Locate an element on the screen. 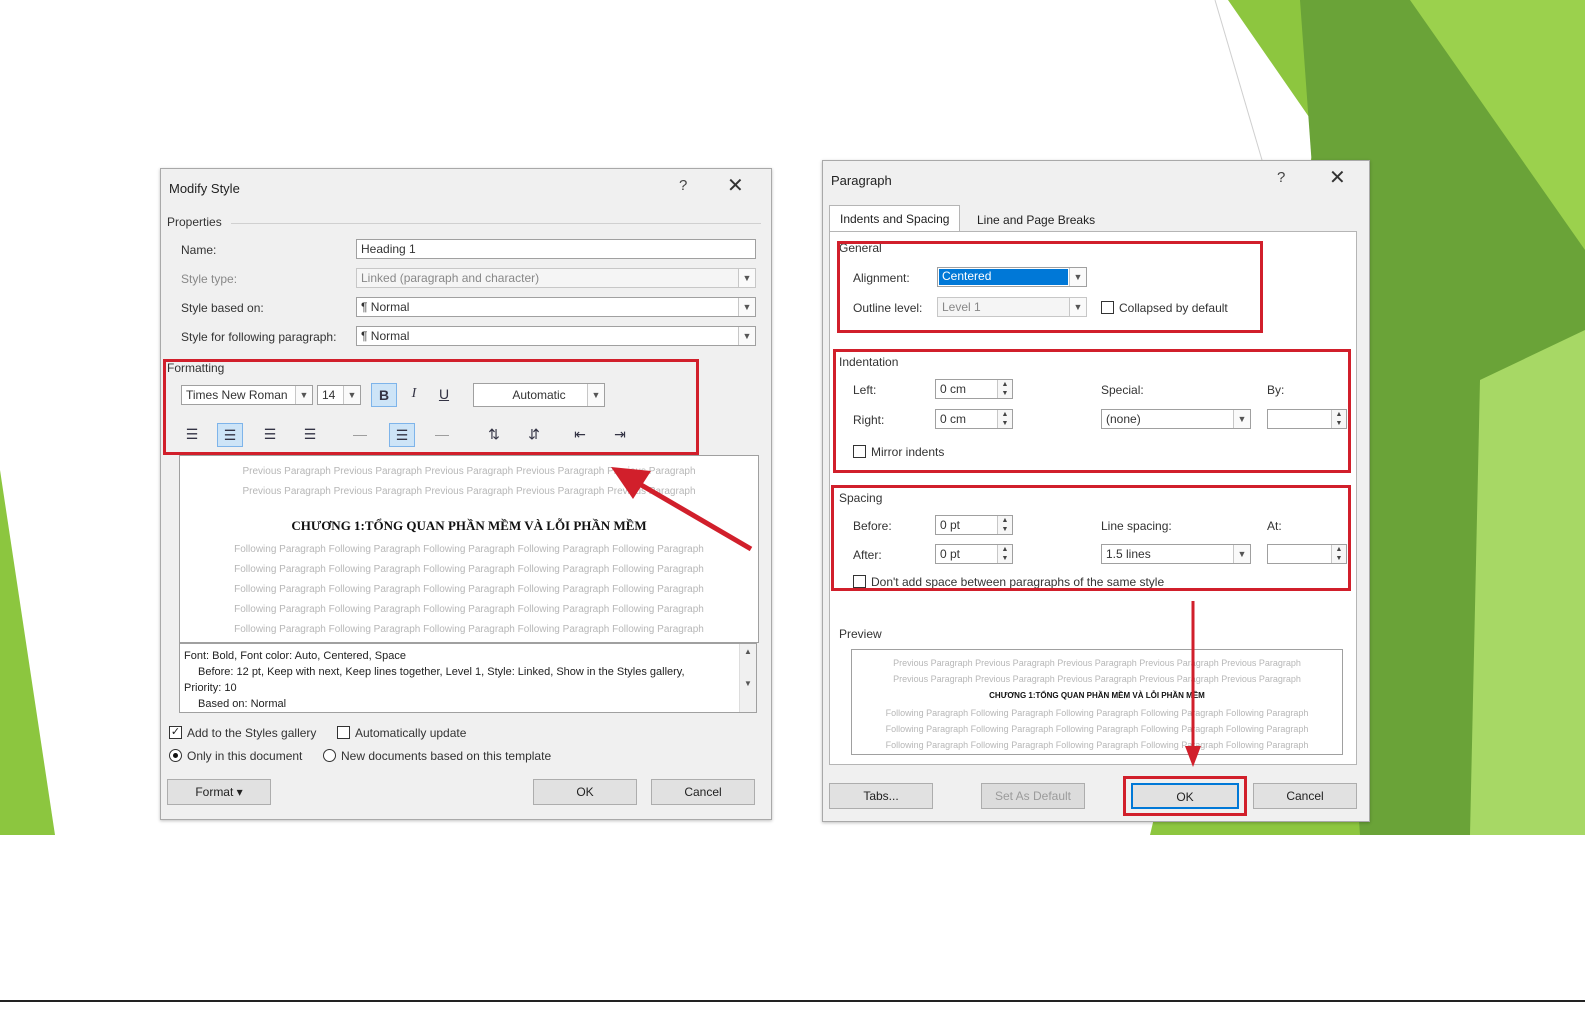 This screenshot has width=1585, height=1009. format-button: Format ▾ is located at coordinates (219, 792).